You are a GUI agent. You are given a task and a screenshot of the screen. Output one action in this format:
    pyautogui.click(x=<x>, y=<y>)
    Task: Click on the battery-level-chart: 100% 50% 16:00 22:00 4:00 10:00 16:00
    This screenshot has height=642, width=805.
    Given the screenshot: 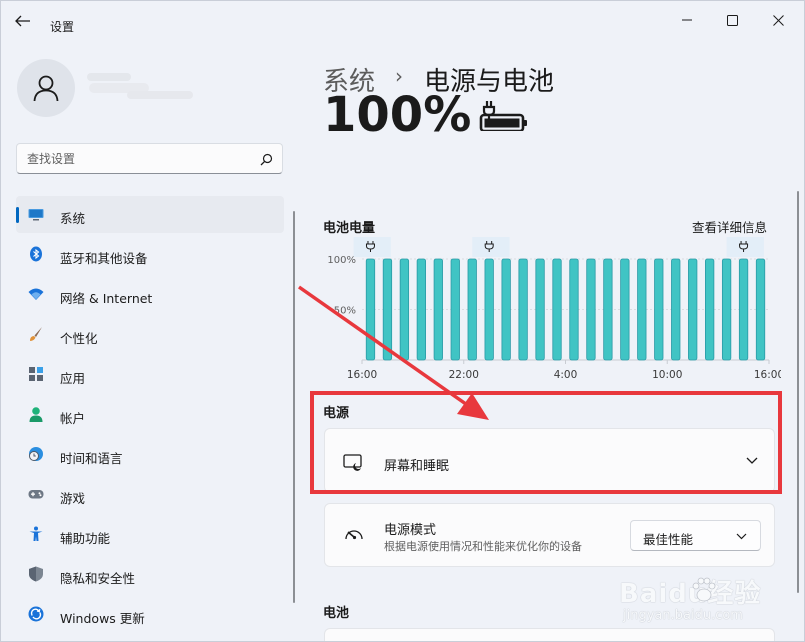 What is the action you would take?
    pyautogui.click(x=554, y=309)
    